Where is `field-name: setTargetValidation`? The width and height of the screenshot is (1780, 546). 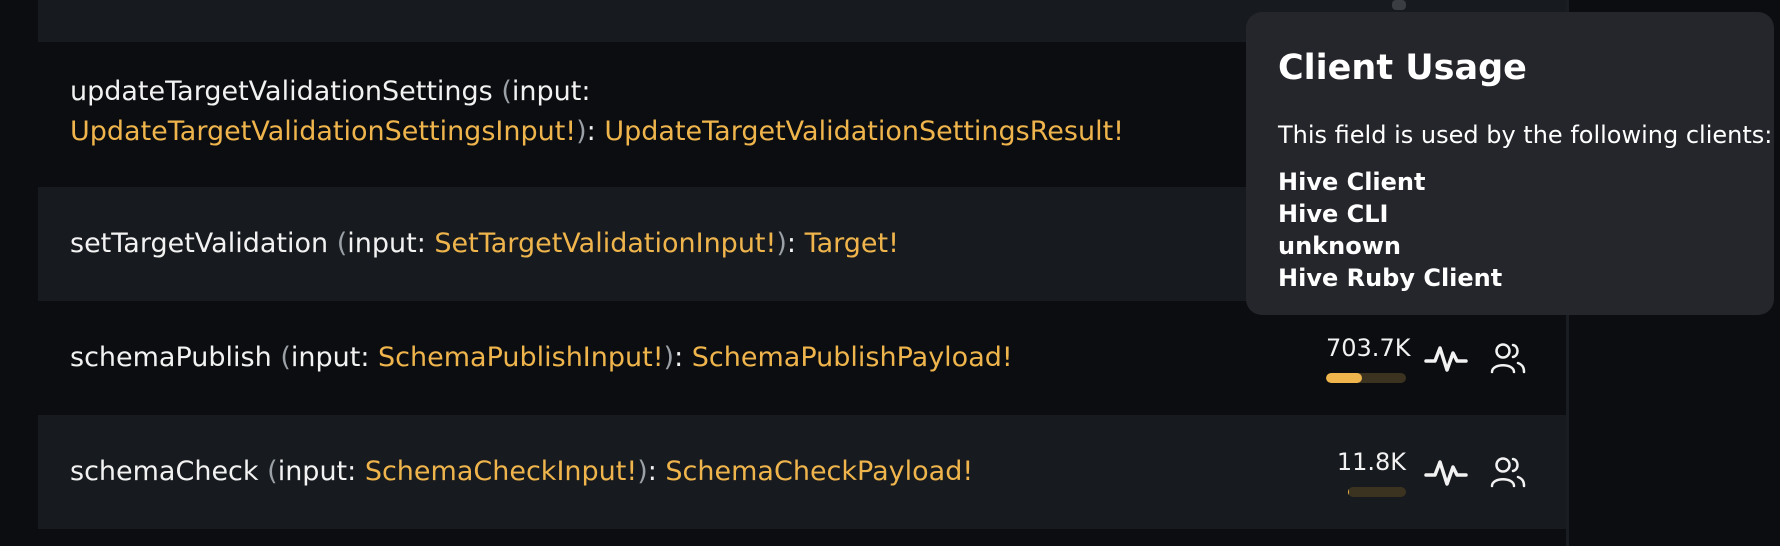 field-name: setTargetValidation is located at coordinates (199, 243).